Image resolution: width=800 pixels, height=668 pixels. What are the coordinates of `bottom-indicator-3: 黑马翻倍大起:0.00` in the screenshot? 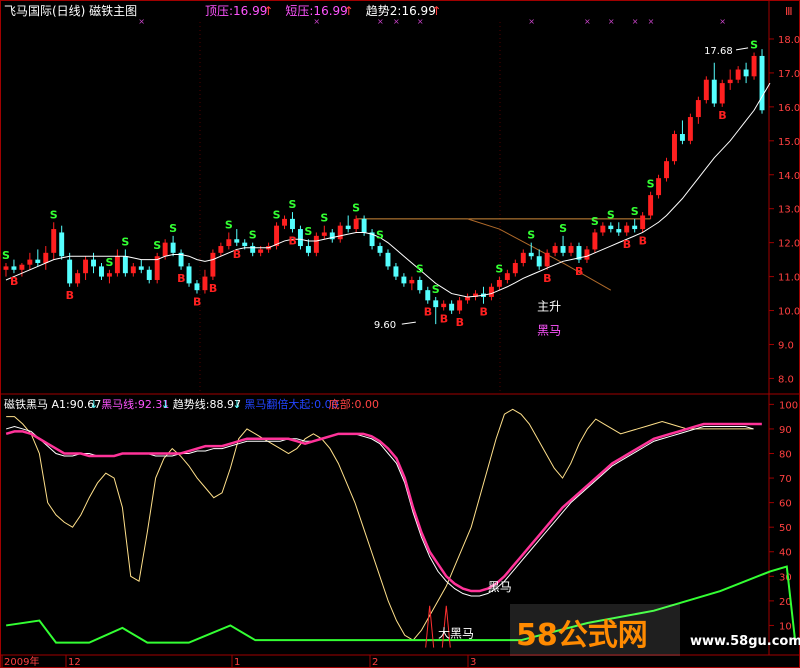 It's located at (291, 404).